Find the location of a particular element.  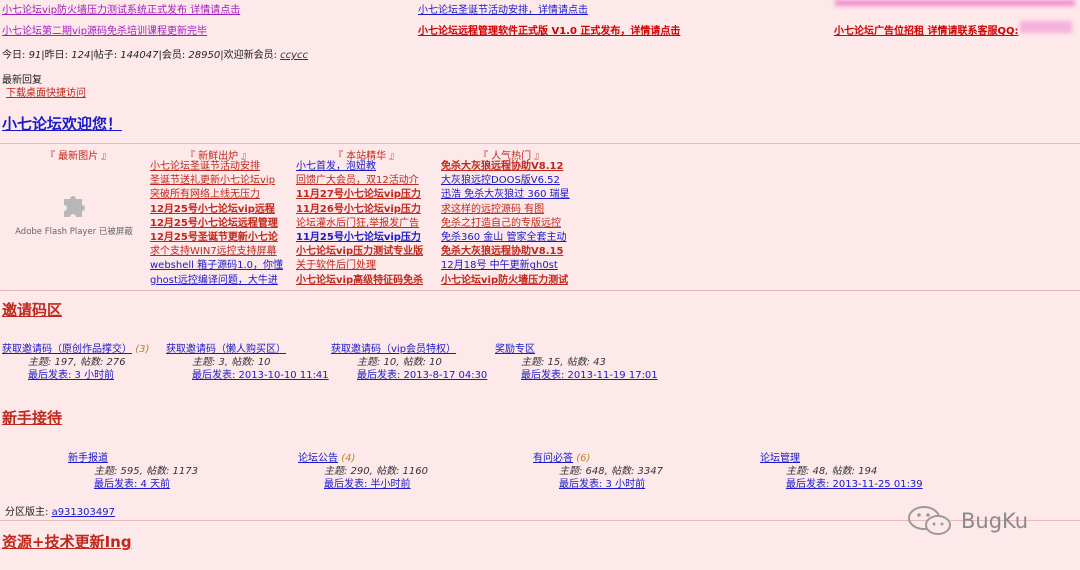

forum-meta: 主题: 197, 帖数: 276 is located at coordinates (77, 362).